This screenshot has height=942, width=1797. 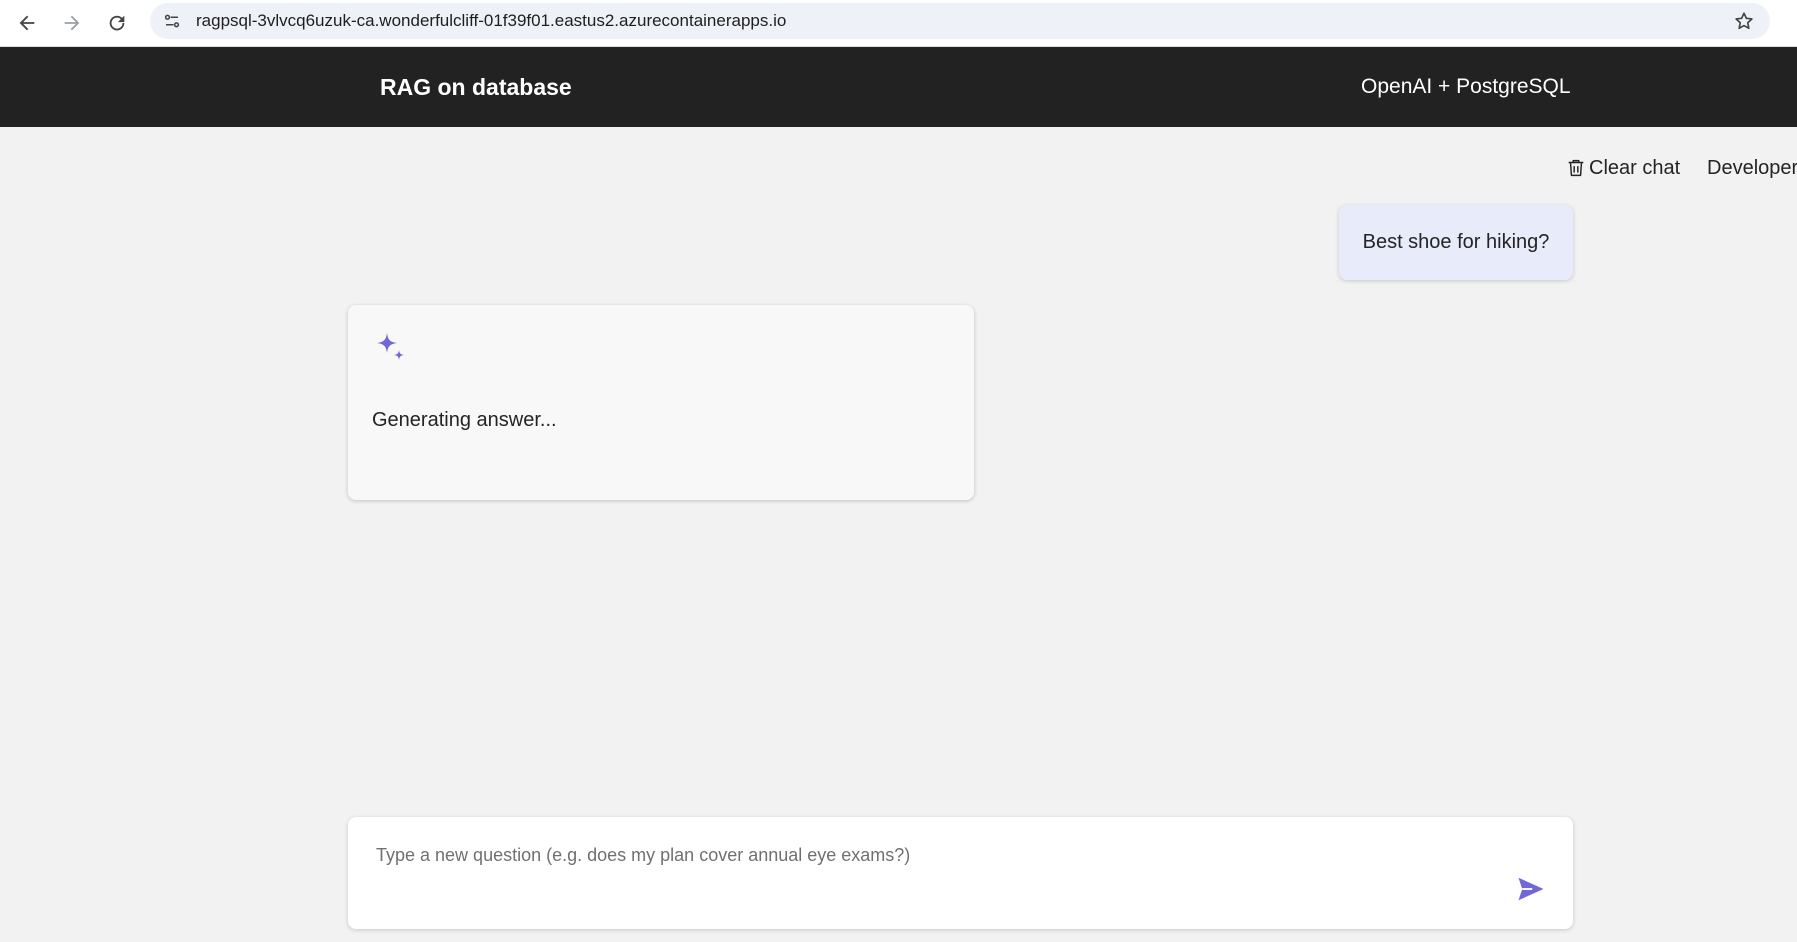 I want to click on reload-icon, so click(x=117, y=23).